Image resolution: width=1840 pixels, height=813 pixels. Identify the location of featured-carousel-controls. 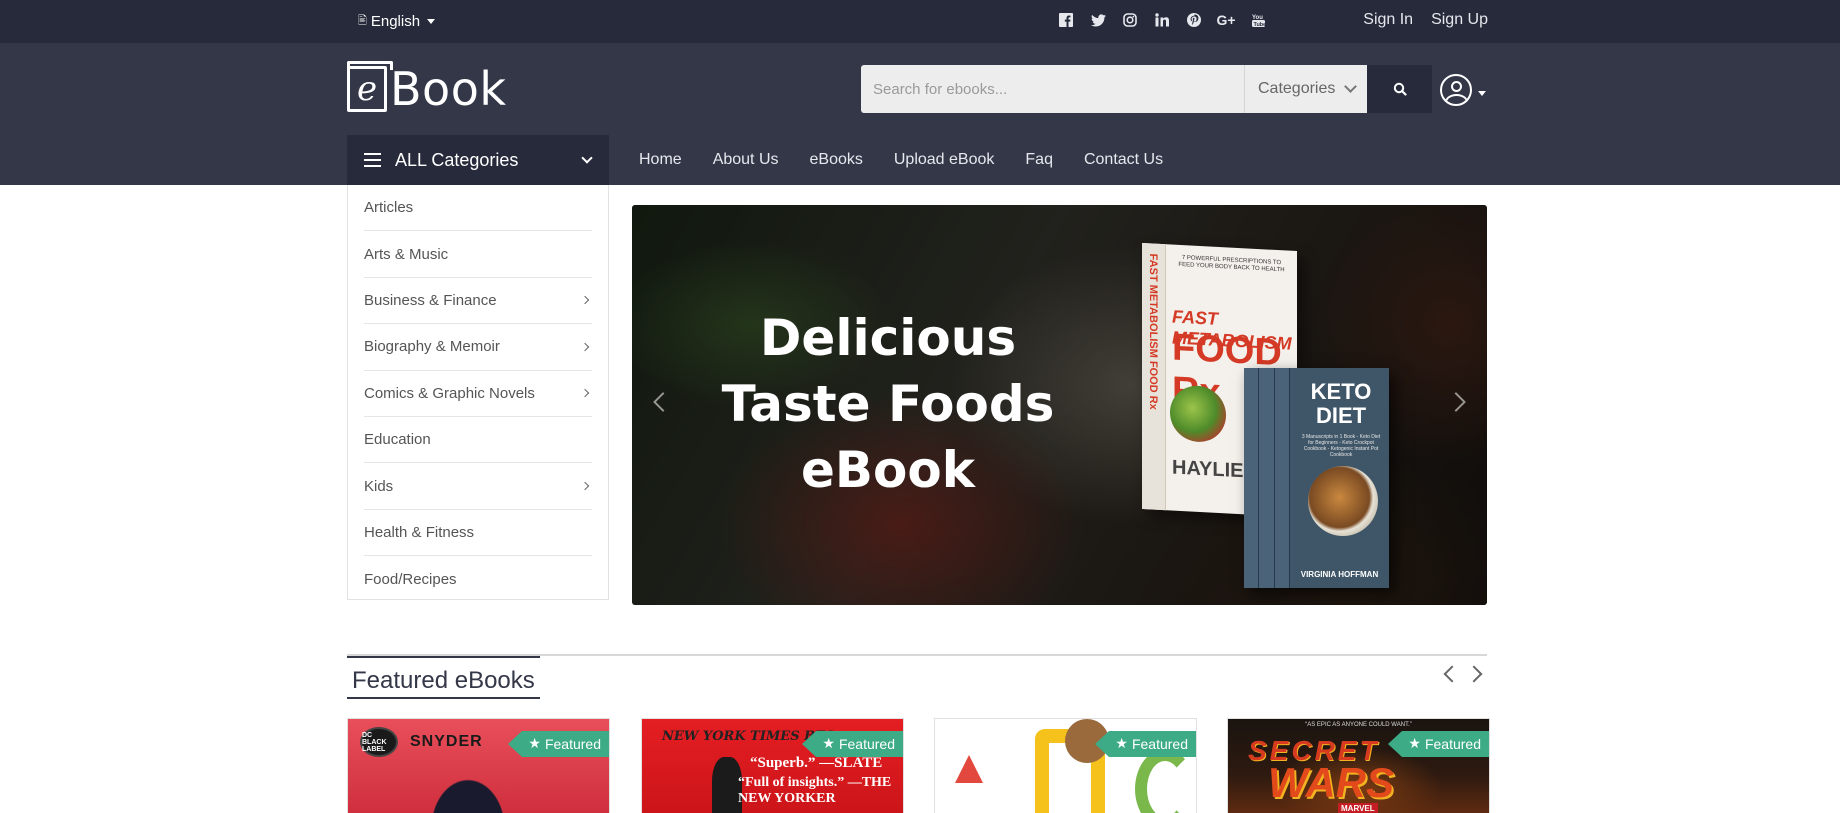
(1463, 674).